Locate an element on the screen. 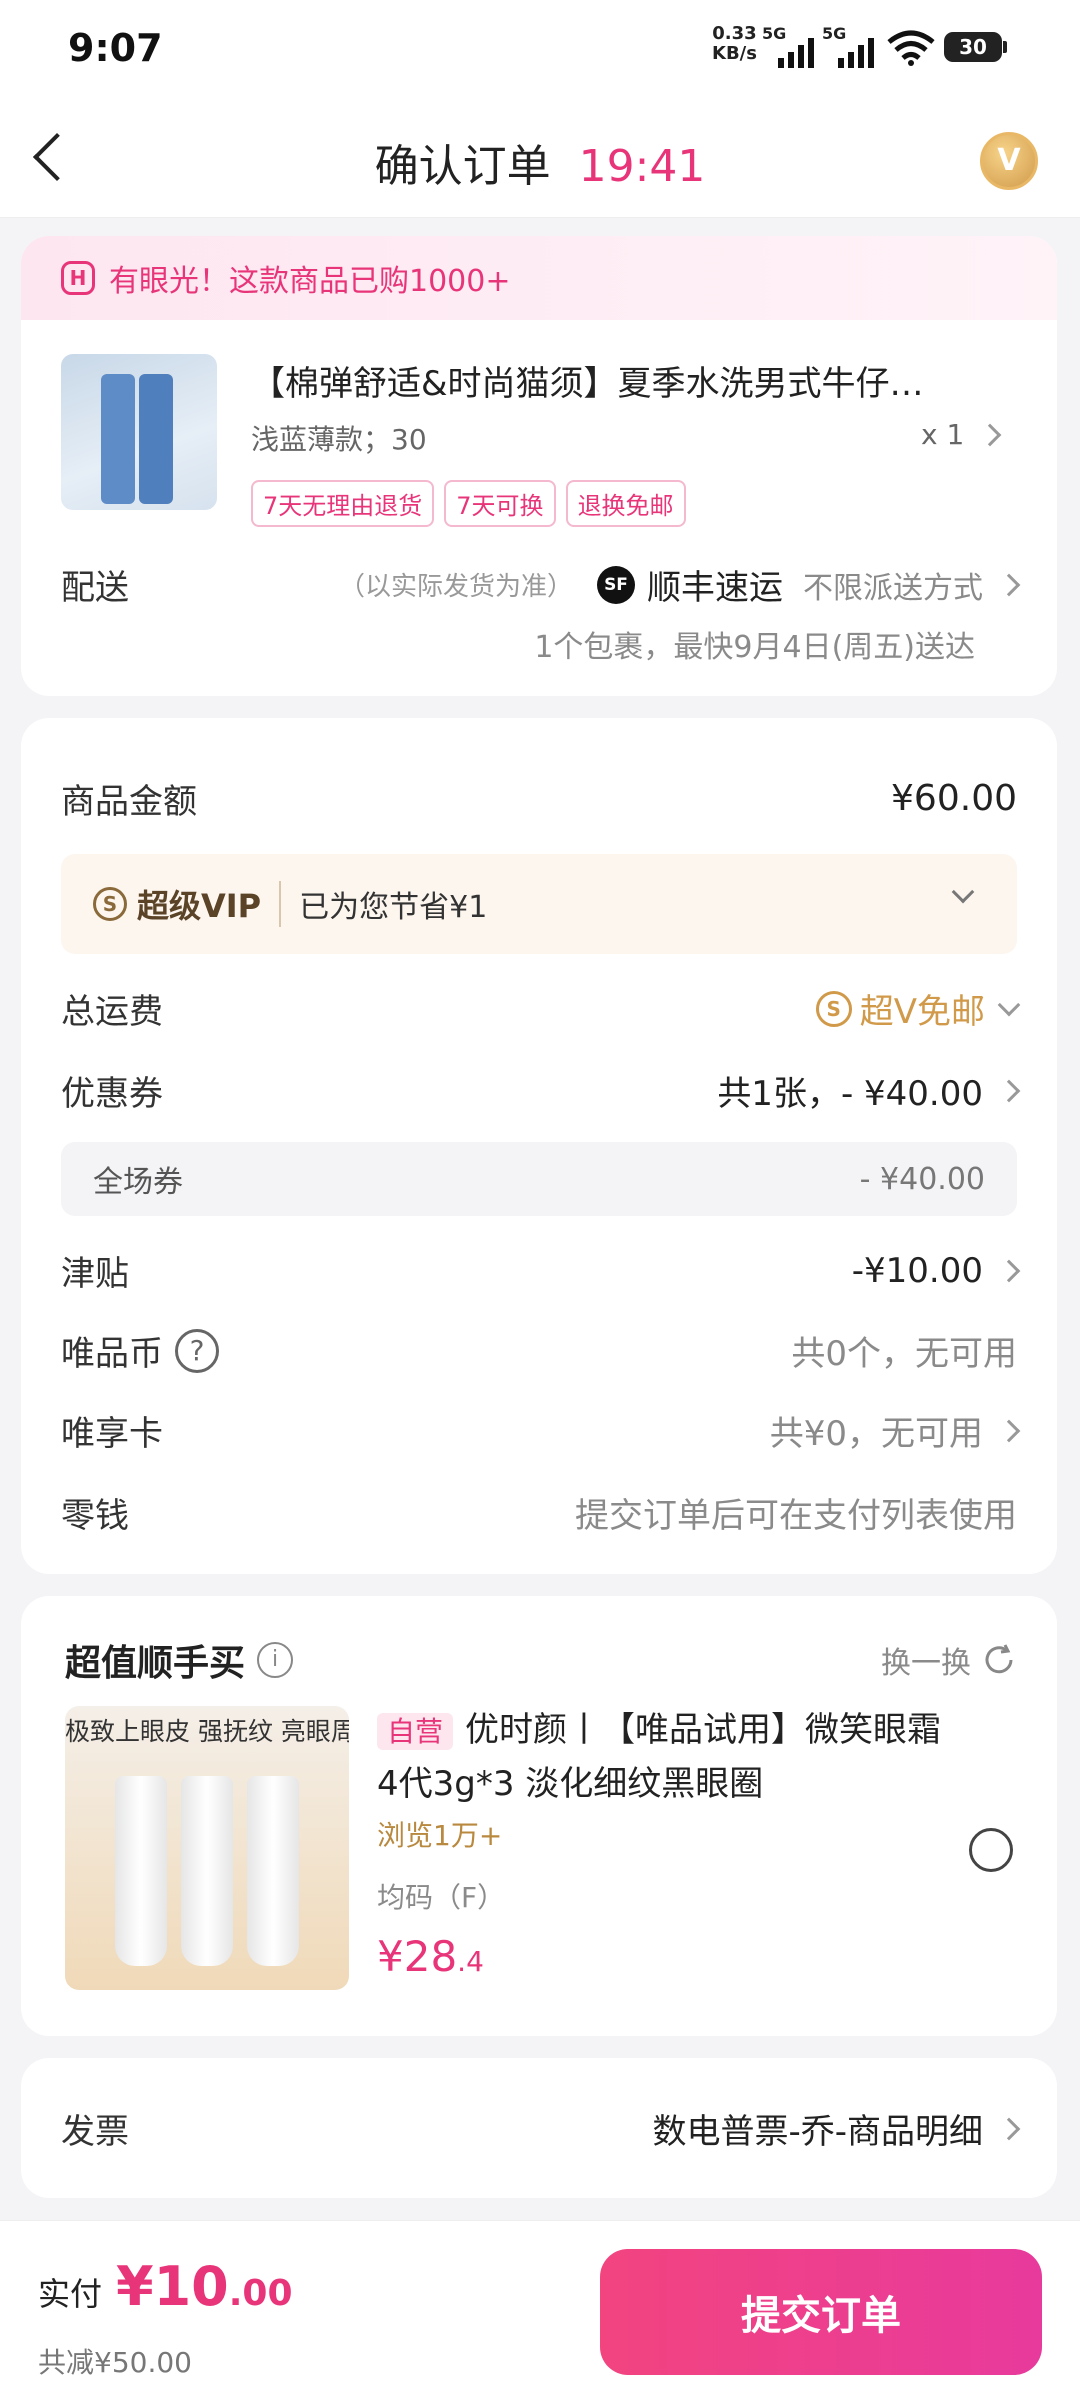 The height and width of the screenshot is (2400, 1080). goods-amount-row: 商品金额 ¥60.00 is located at coordinates (539, 800).